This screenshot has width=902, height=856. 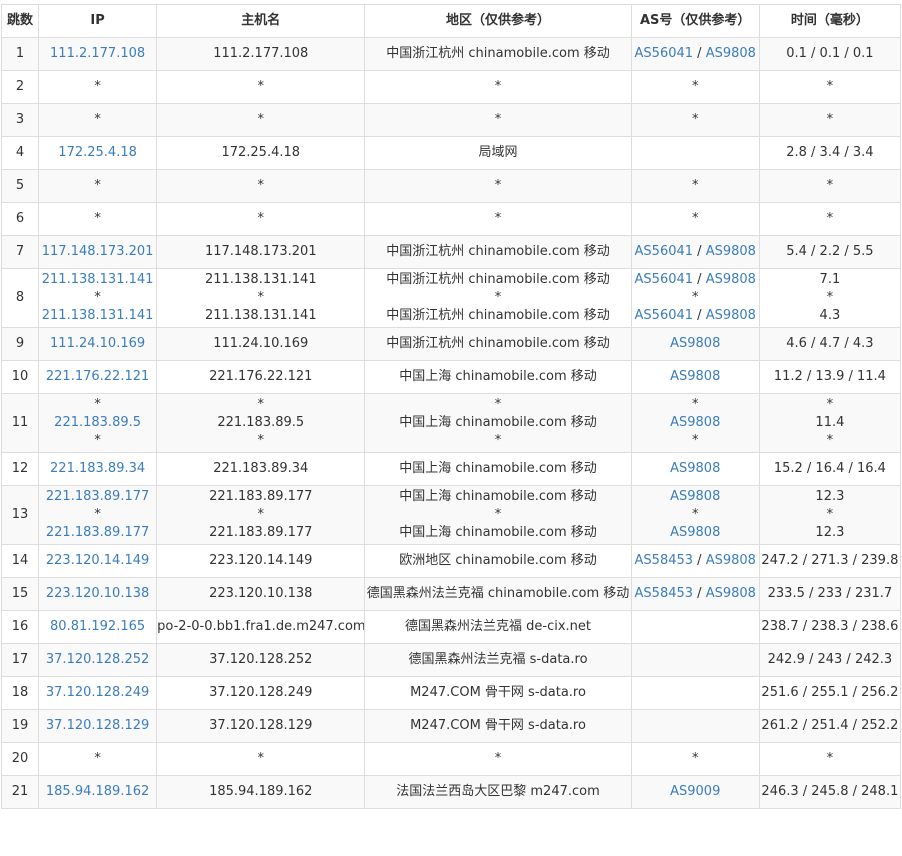 What do you see at coordinates (20, 422) in the screenshot?
I see `hop-number: 11` at bounding box center [20, 422].